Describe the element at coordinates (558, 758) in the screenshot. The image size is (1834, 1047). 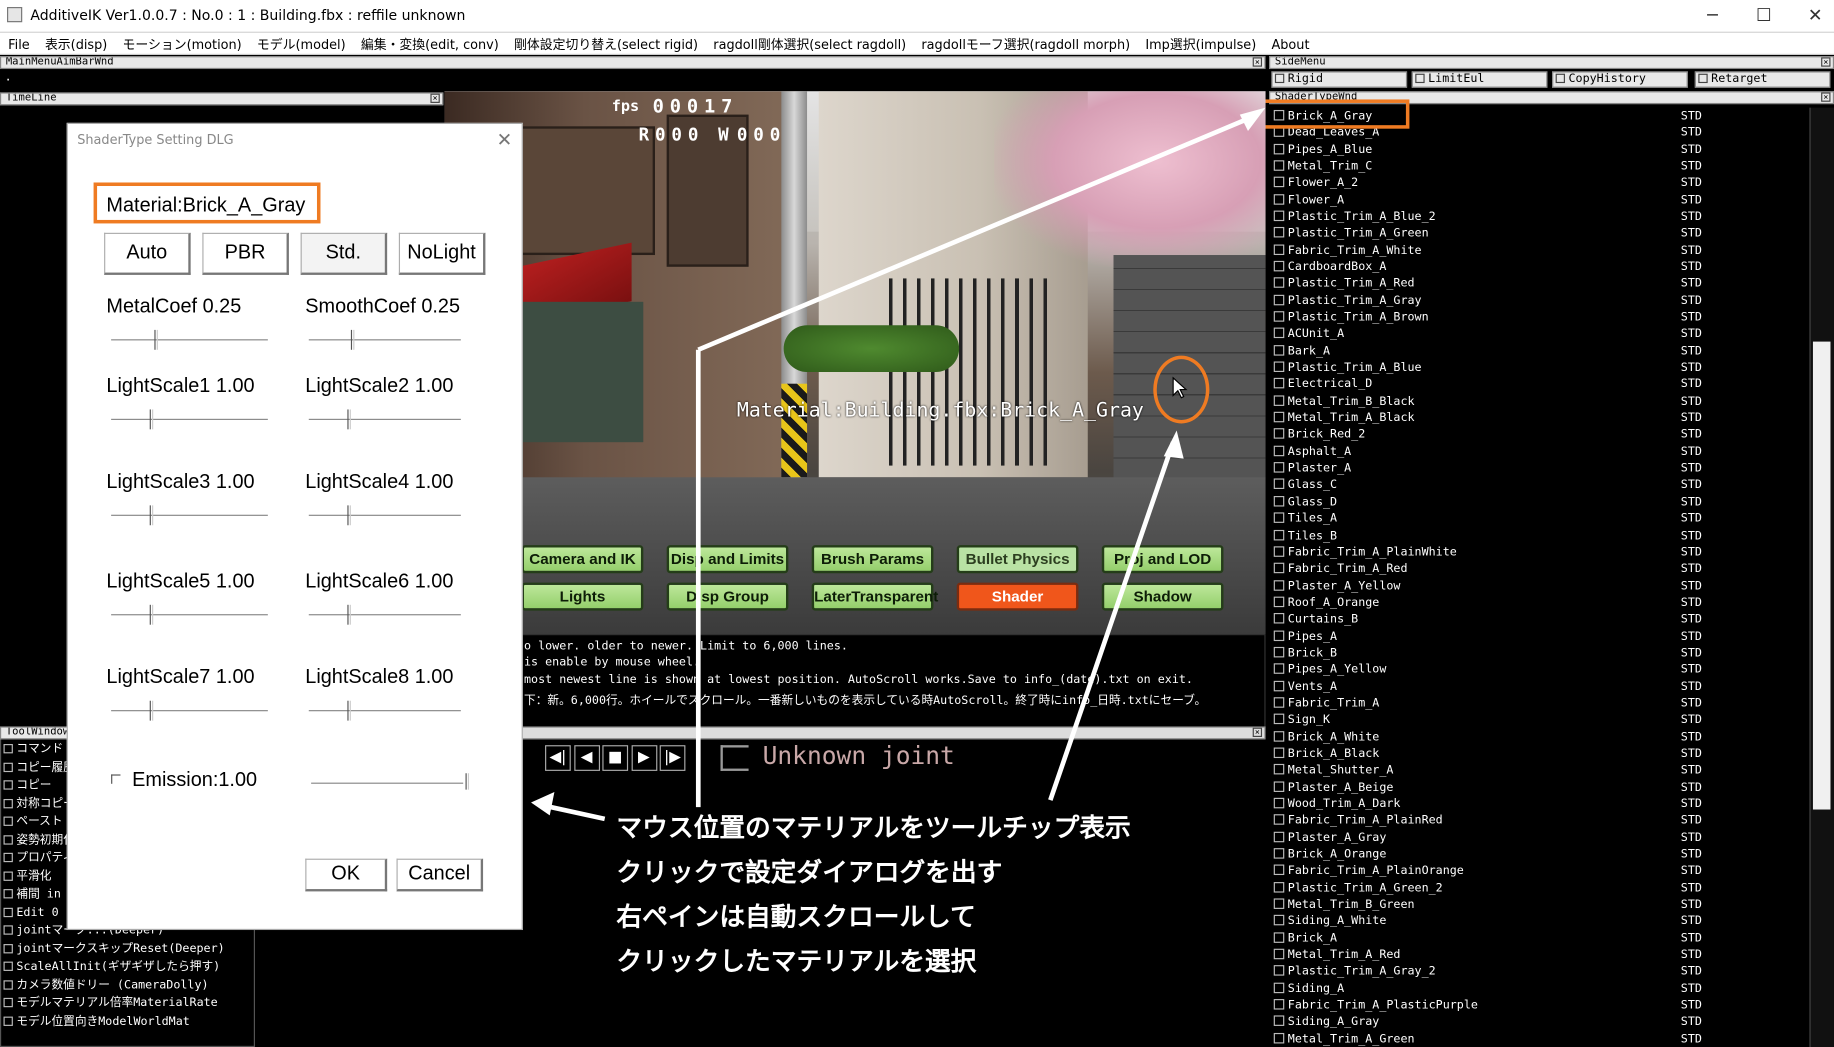
I see `playback-button: ◀|` at that location.